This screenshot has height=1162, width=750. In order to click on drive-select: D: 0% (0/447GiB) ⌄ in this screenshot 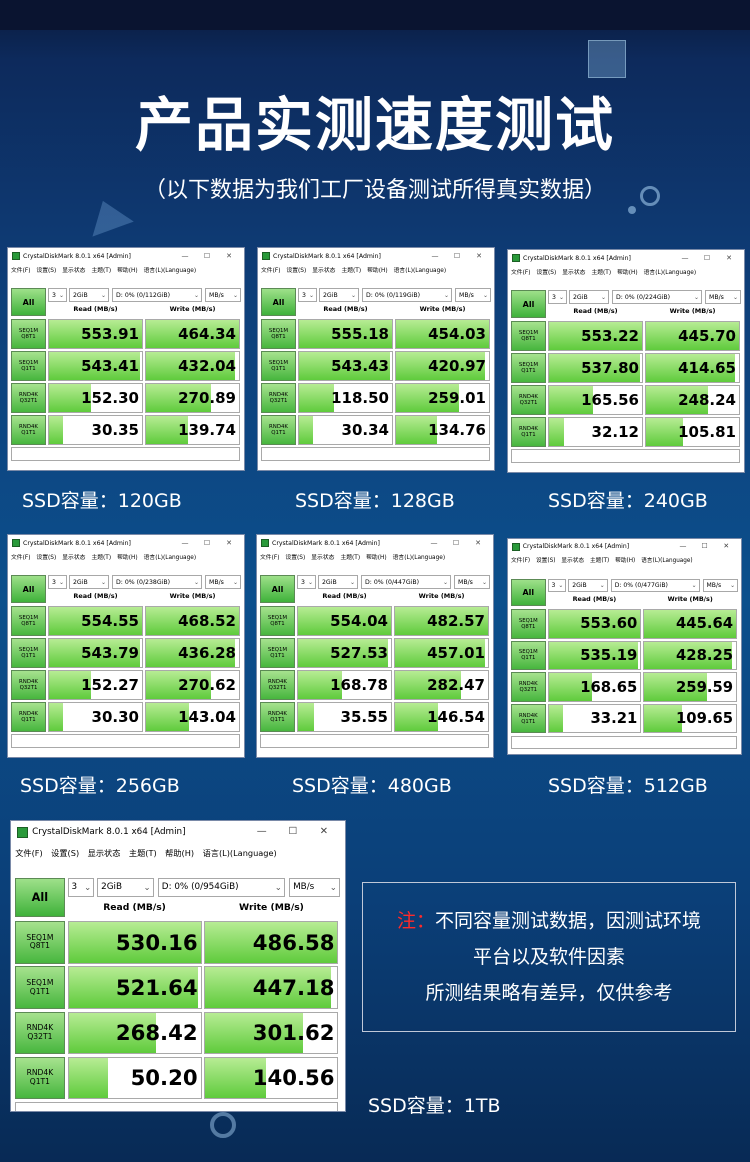, I will do `click(406, 582)`.